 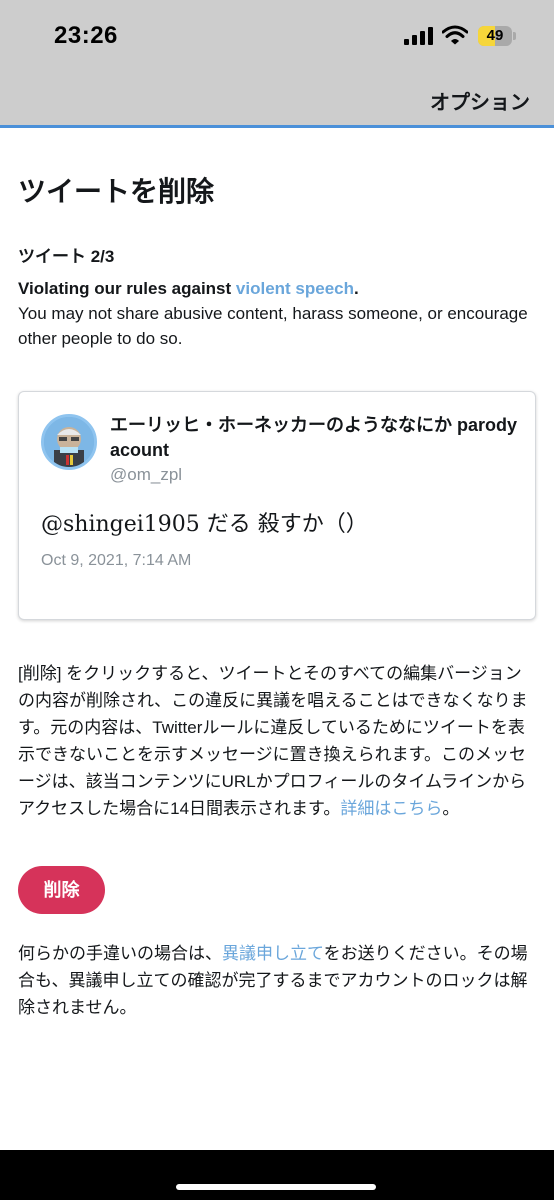 I want to click on violent-speech-link: violent speech, so click(x=295, y=288).